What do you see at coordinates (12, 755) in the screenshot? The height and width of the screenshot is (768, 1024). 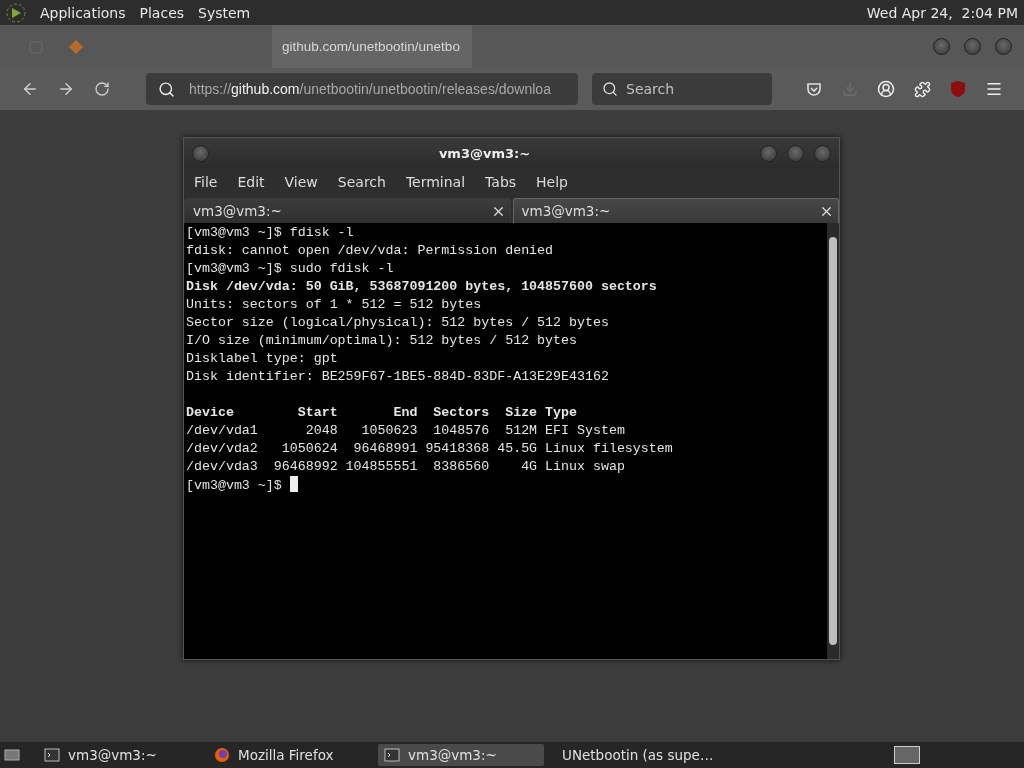 I see `desktop-icon` at bounding box center [12, 755].